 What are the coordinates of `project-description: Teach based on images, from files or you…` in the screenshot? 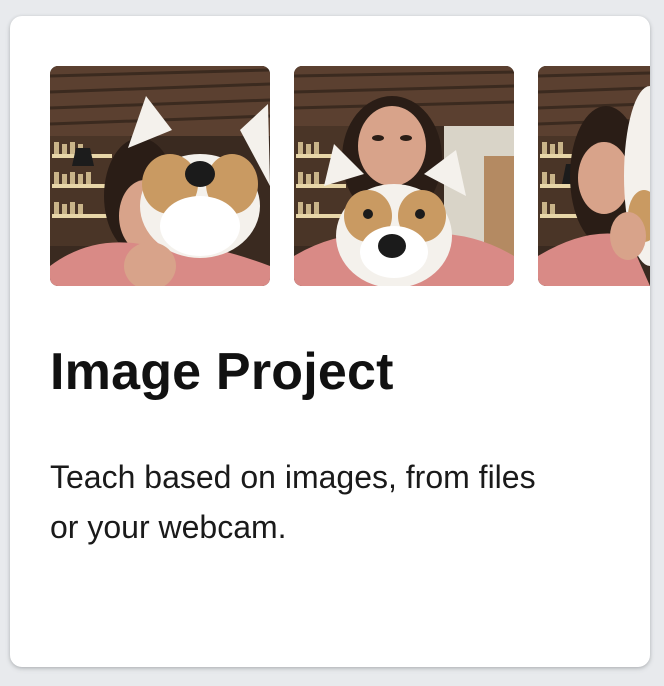 It's located at (293, 502).